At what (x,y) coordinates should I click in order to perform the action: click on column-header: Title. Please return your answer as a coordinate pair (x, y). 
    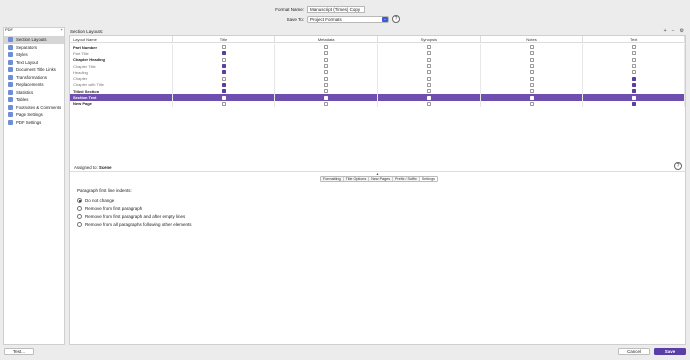
    Looking at the image, I should click on (224, 39).